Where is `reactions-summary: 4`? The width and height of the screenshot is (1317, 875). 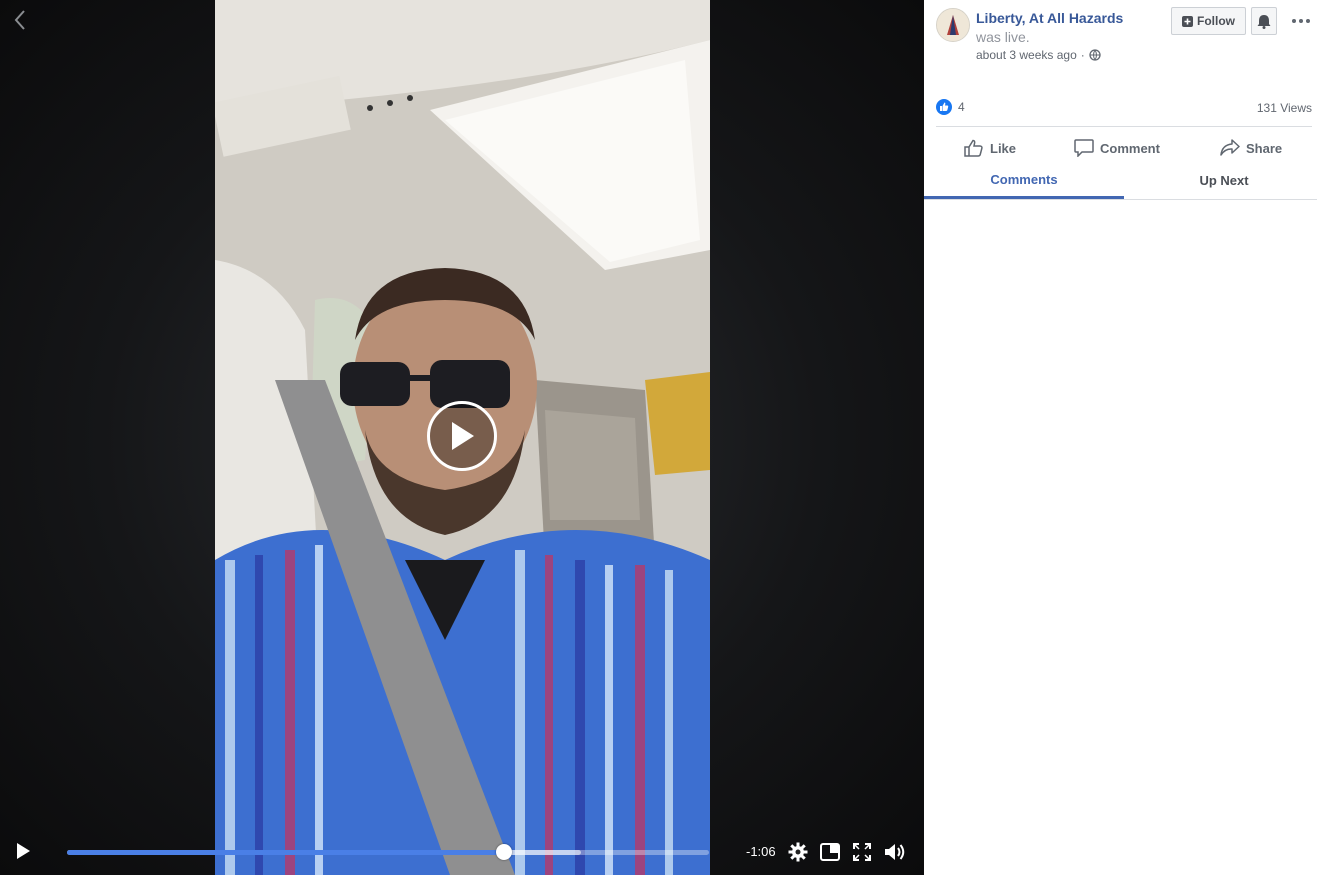 reactions-summary: 4 is located at coordinates (950, 107).